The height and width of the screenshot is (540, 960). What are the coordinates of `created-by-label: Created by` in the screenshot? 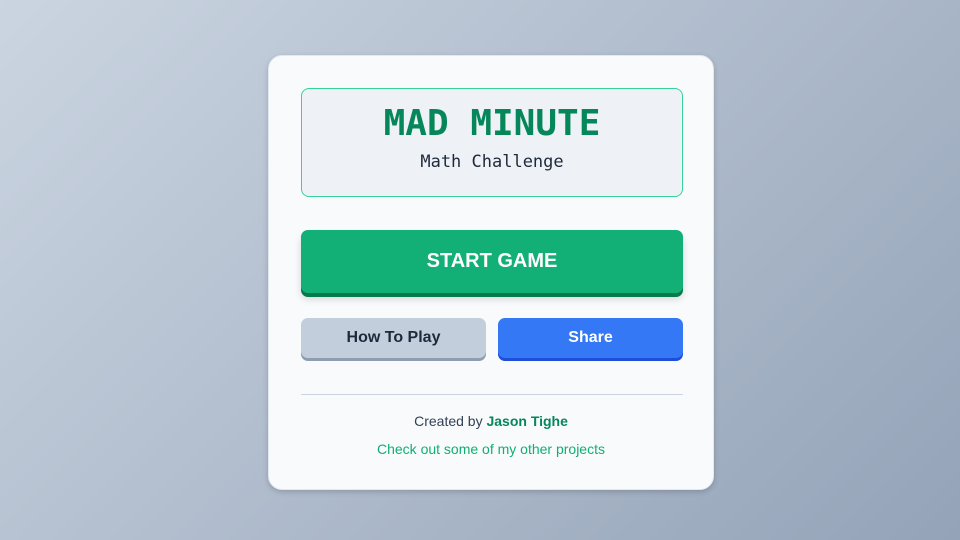 It's located at (448, 421).